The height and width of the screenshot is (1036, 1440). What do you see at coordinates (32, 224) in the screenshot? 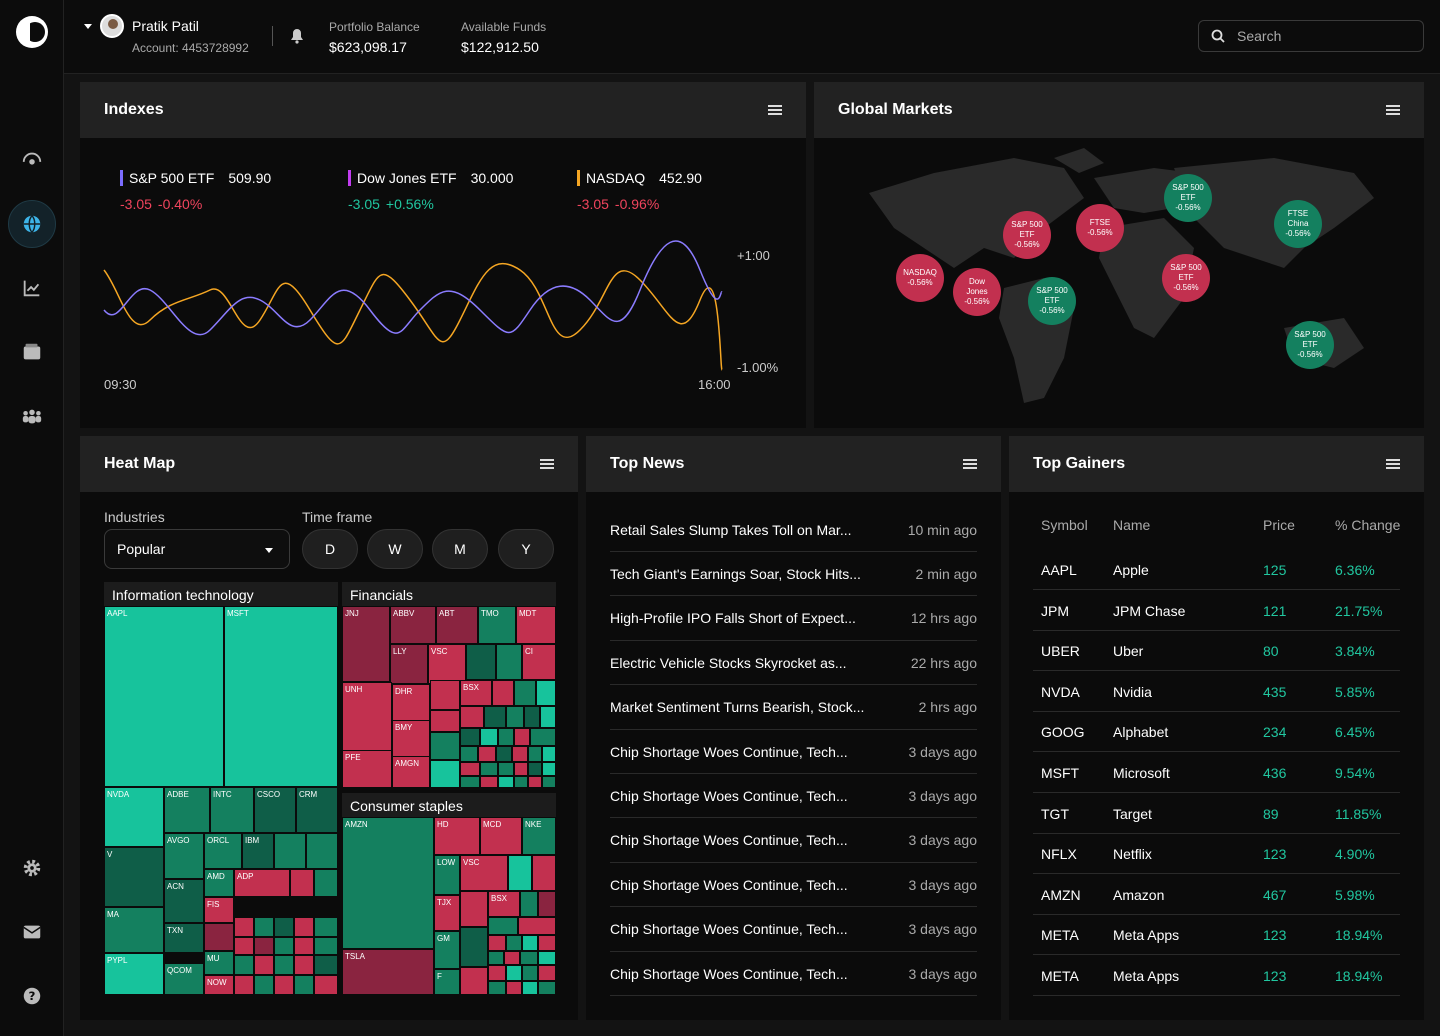
I see `globe-icon` at bounding box center [32, 224].